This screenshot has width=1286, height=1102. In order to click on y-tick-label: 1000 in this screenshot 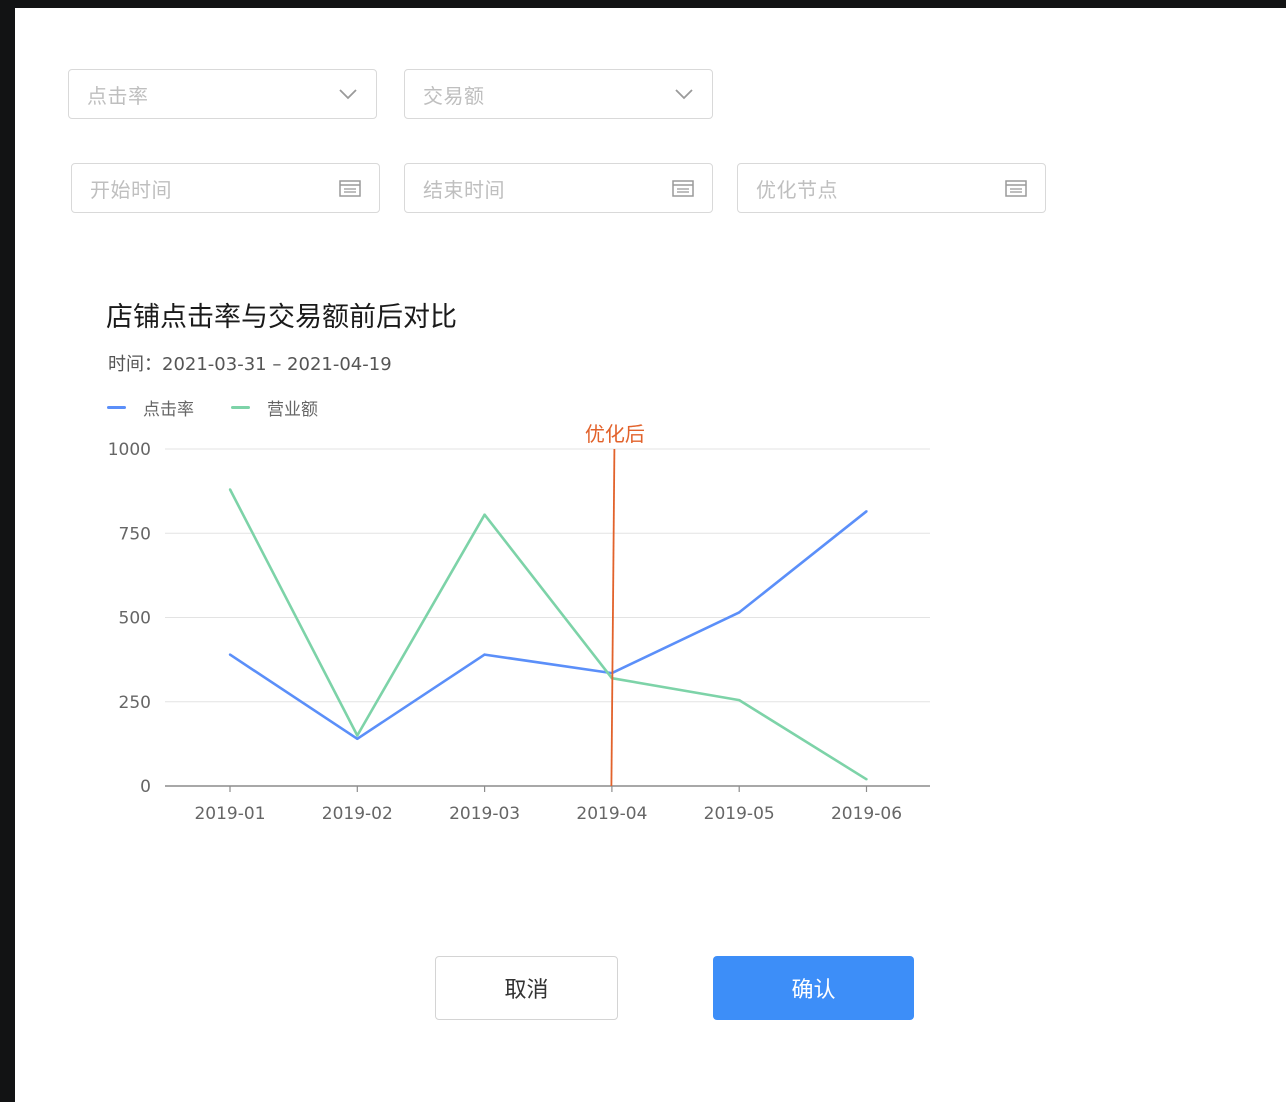, I will do `click(129, 450)`.